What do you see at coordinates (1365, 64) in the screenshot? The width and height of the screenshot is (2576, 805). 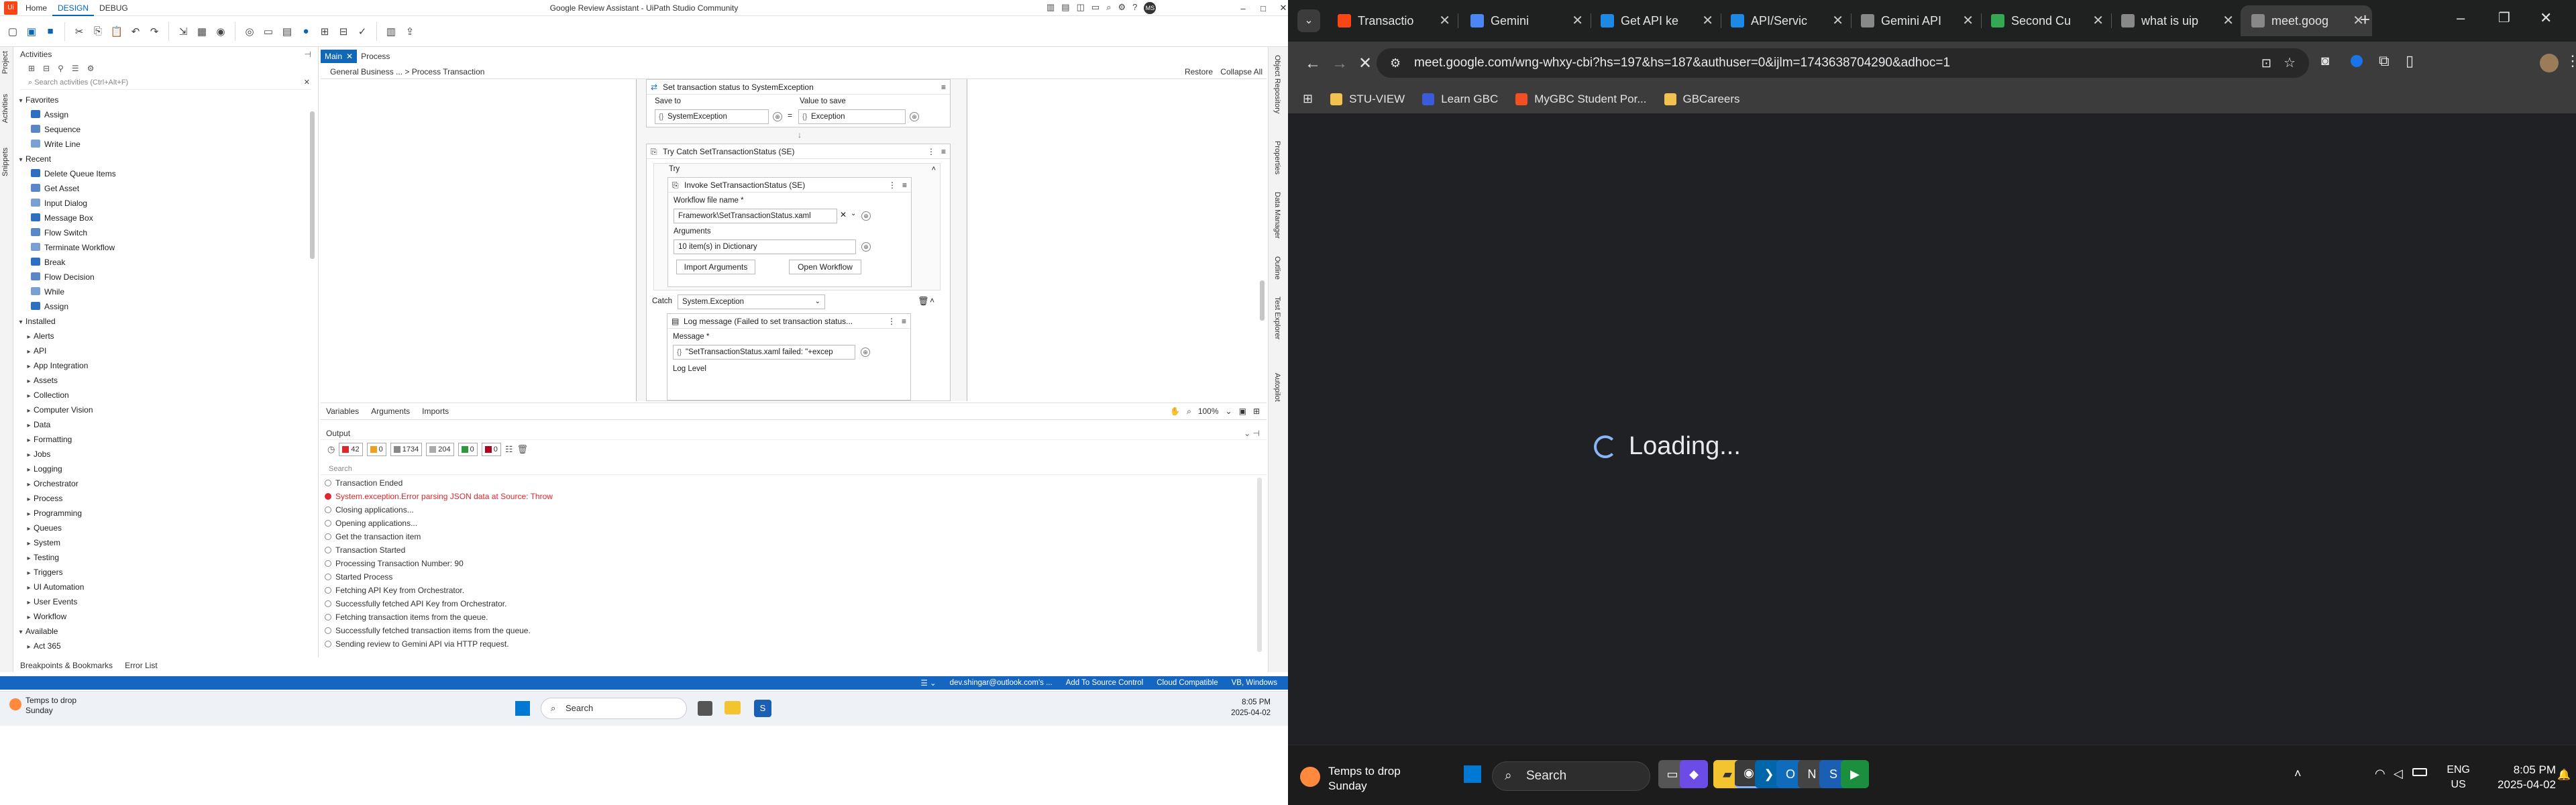 I see `stop-icon: ✕` at bounding box center [1365, 64].